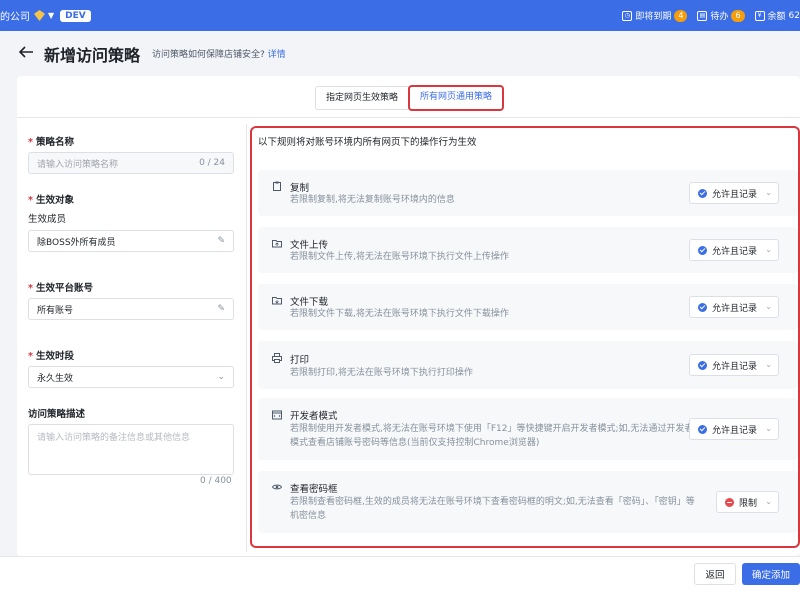 The height and width of the screenshot is (600, 800). What do you see at coordinates (456, 98) in the screenshot?
I see `tab-all-pages: 所有网页通用策略` at bounding box center [456, 98].